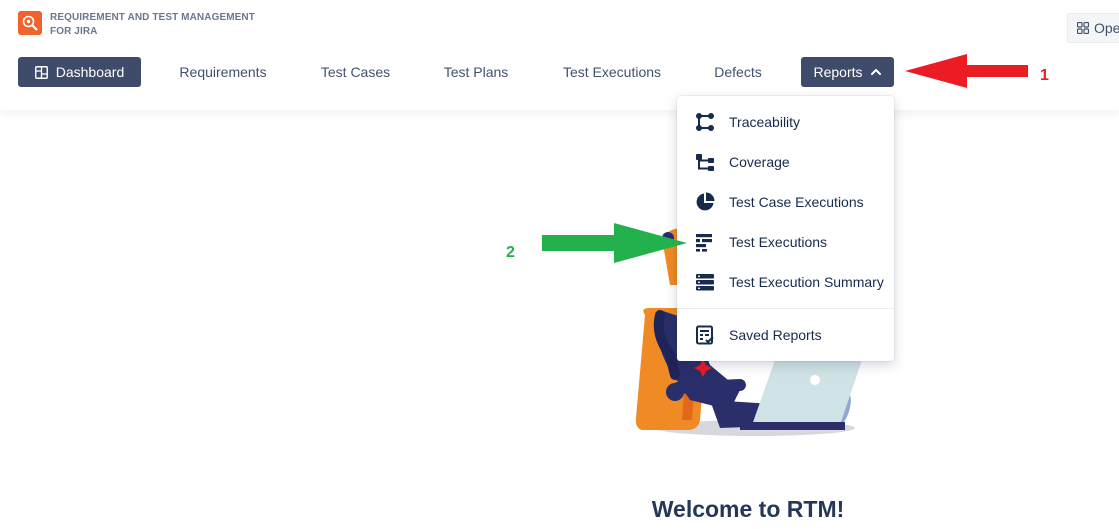  What do you see at coordinates (705, 162) in the screenshot?
I see `coverage-icon` at bounding box center [705, 162].